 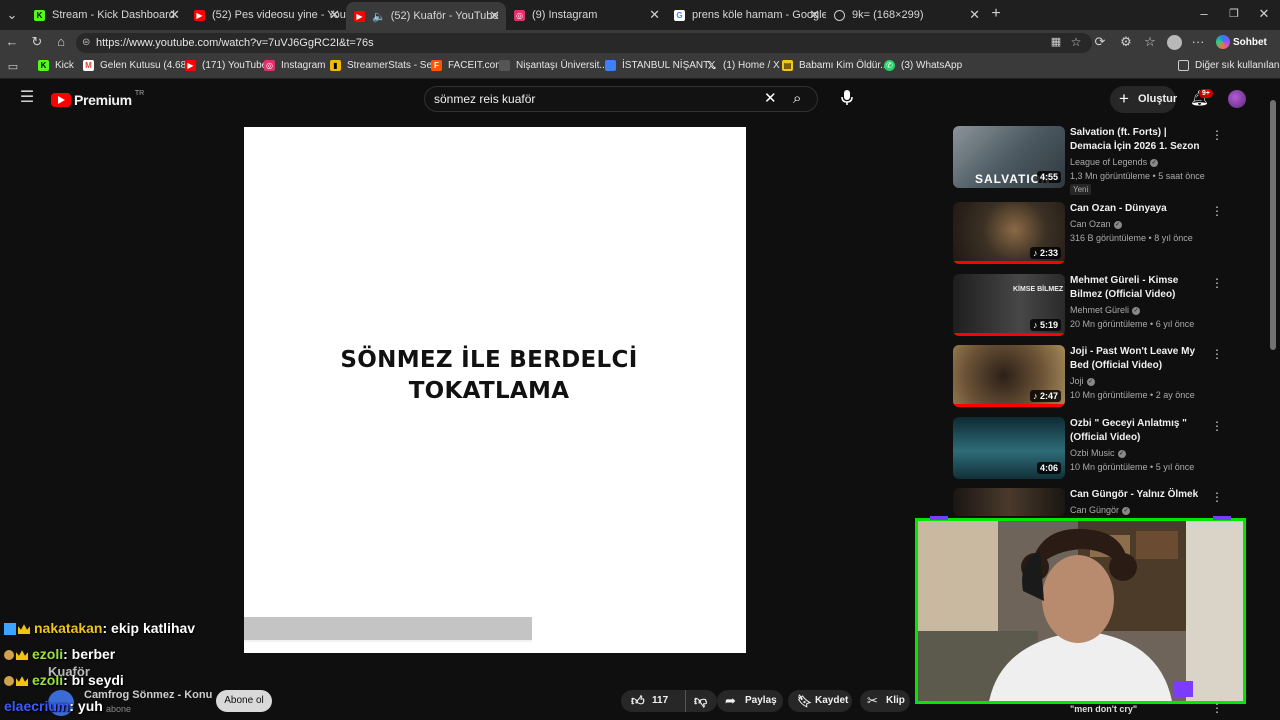 What do you see at coordinates (1273, 225) in the screenshot?
I see `page-scrollbar` at bounding box center [1273, 225].